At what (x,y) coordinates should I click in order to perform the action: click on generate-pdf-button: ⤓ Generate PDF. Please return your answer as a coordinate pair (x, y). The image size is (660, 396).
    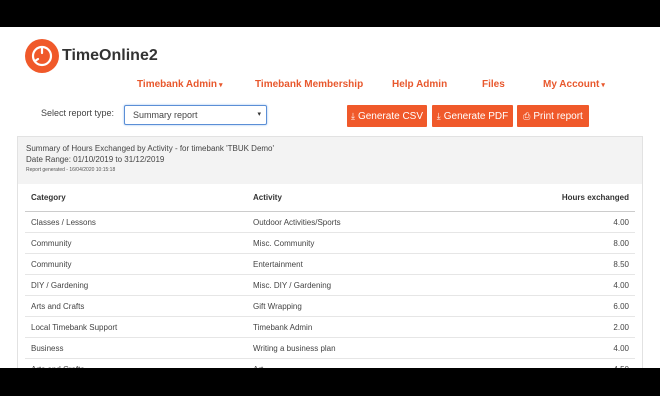
    Looking at the image, I should click on (472, 116).